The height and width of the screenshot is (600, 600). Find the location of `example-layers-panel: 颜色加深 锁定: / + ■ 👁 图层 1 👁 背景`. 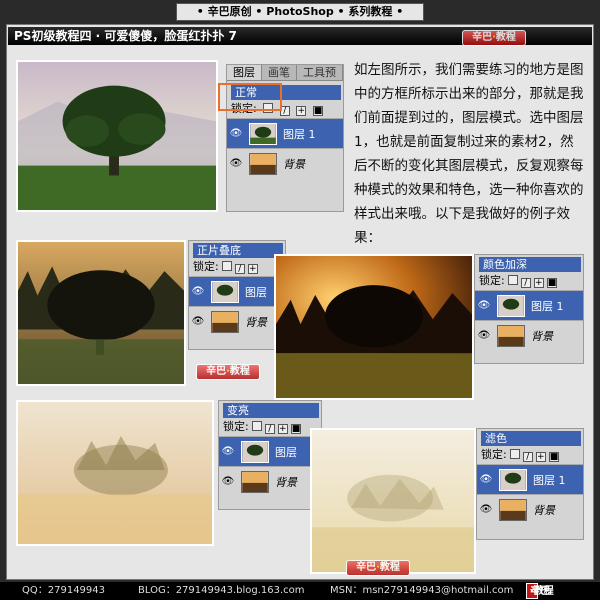

example-layers-panel: 颜色加深 锁定: / + ■ 👁 图层 1 👁 背景 is located at coordinates (529, 309).